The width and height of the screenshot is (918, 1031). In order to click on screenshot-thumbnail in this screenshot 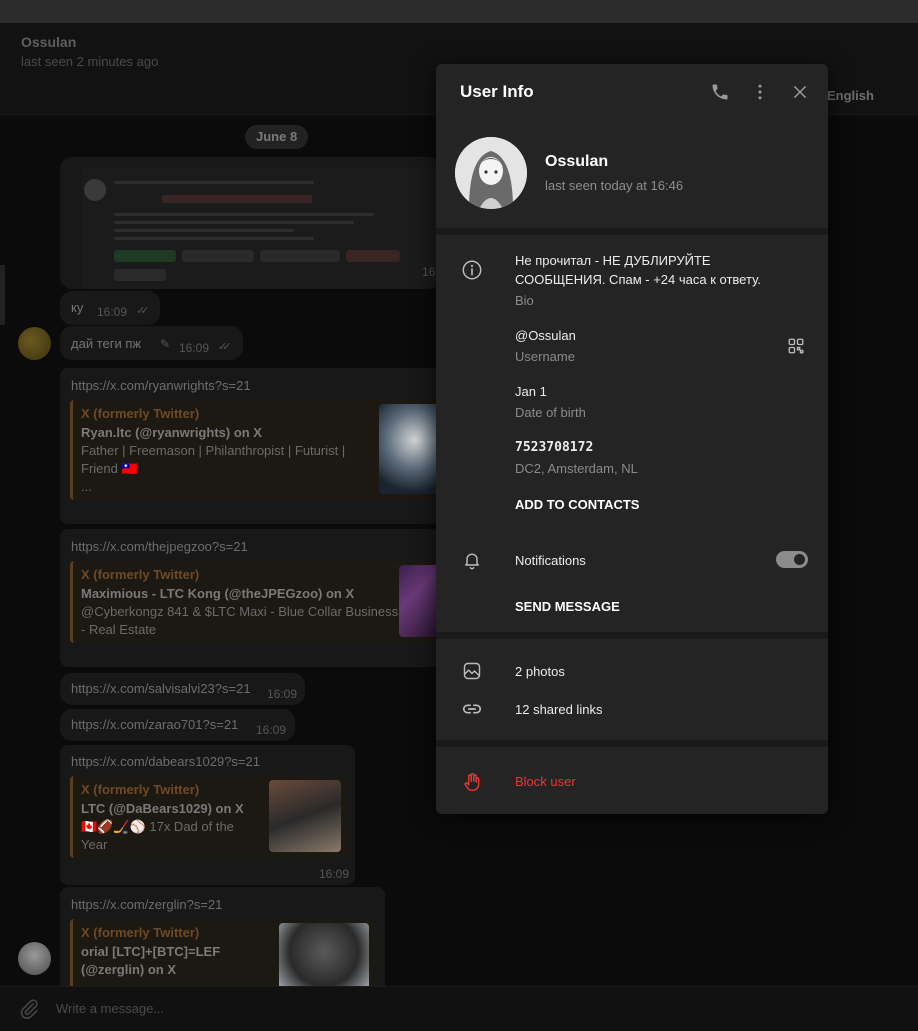, I will do `click(261, 228)`.